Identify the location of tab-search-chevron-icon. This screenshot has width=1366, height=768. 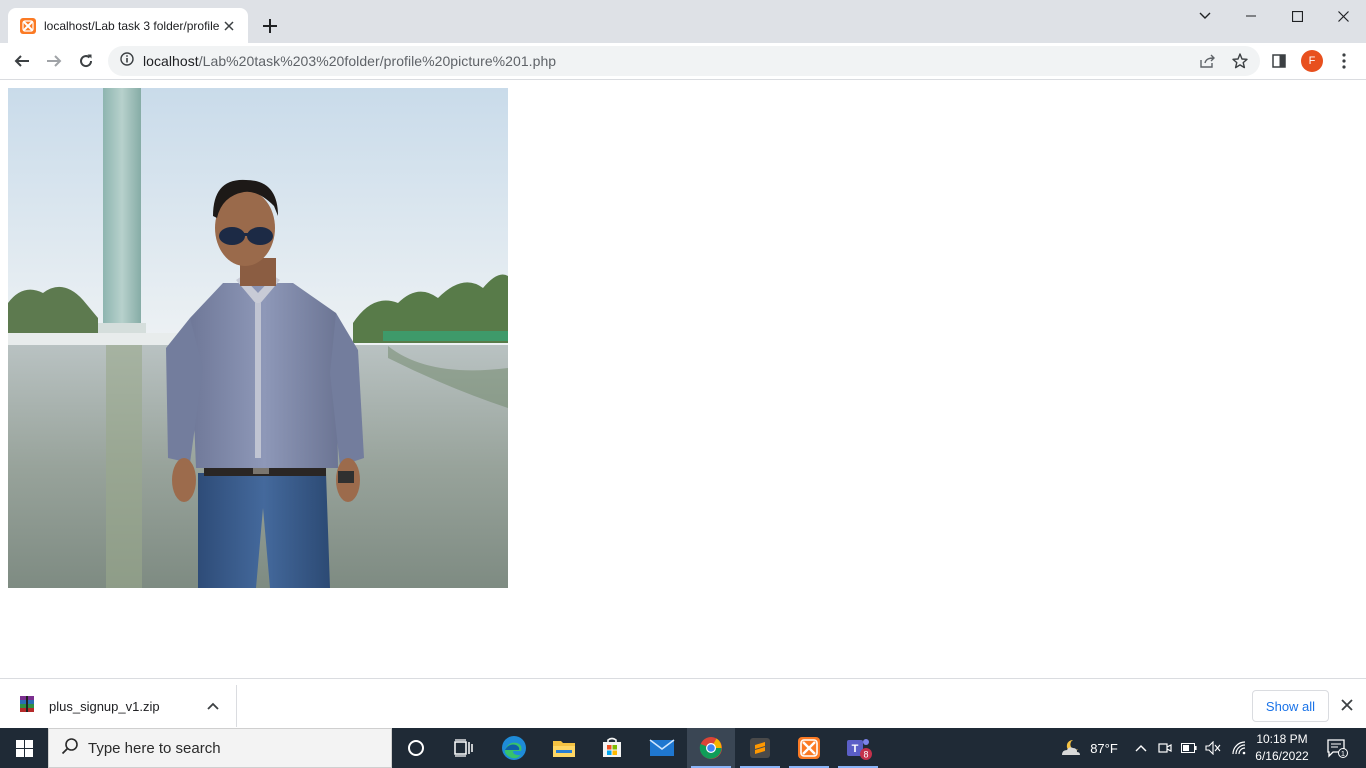
(1205, 16).